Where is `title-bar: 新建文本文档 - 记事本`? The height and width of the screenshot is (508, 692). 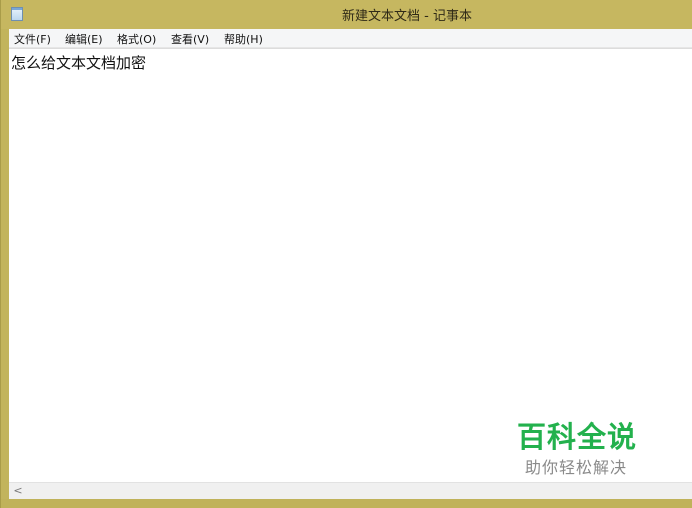 title-bar: 新建文本文档 - 记事本 is located at coordinates (346, 14).